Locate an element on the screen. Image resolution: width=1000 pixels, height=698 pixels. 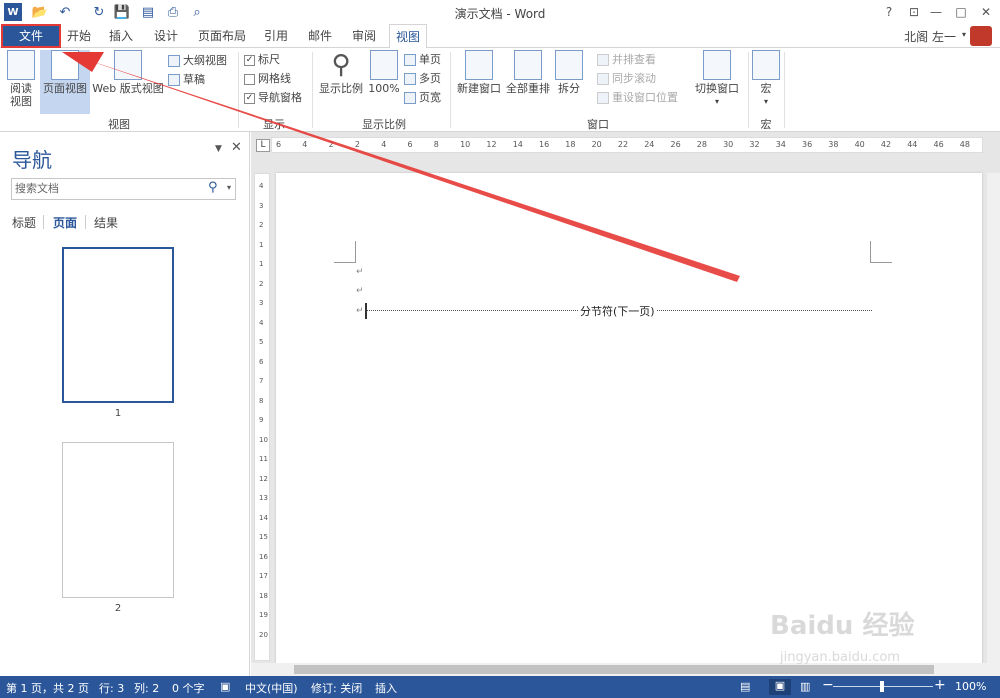
vertical-ruler: 4 3 2 1 1 2 3 4 5 6 7 8 9 10 11 12 13 14 15 16 17 18 19 20 is located at coordinates (262, 417).